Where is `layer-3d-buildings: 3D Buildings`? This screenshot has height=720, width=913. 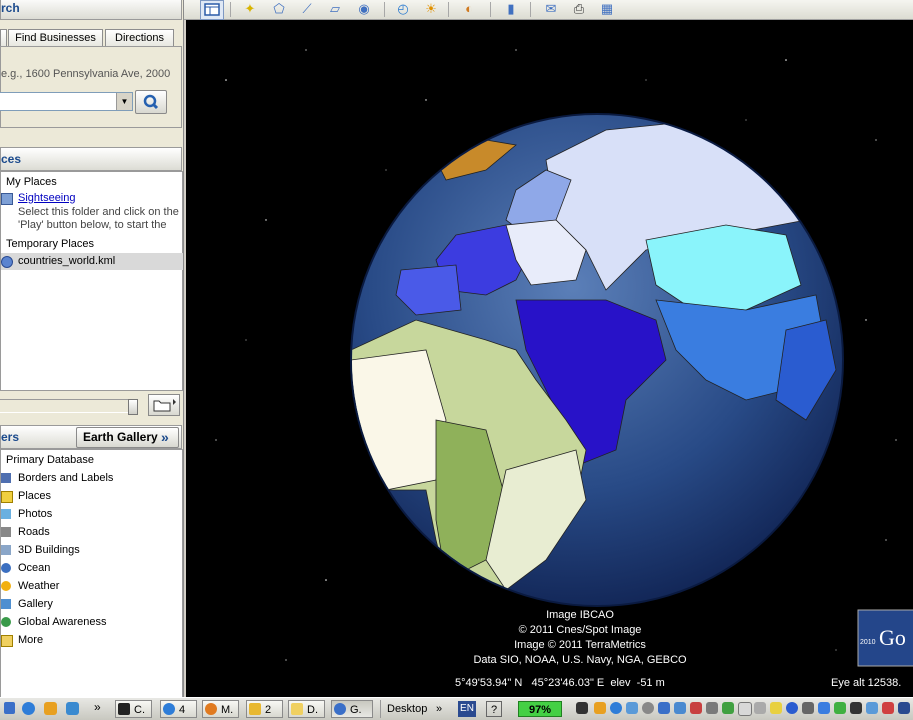
layer-3d-buildings: 3D Buildings is located at coordinates (92, 550).